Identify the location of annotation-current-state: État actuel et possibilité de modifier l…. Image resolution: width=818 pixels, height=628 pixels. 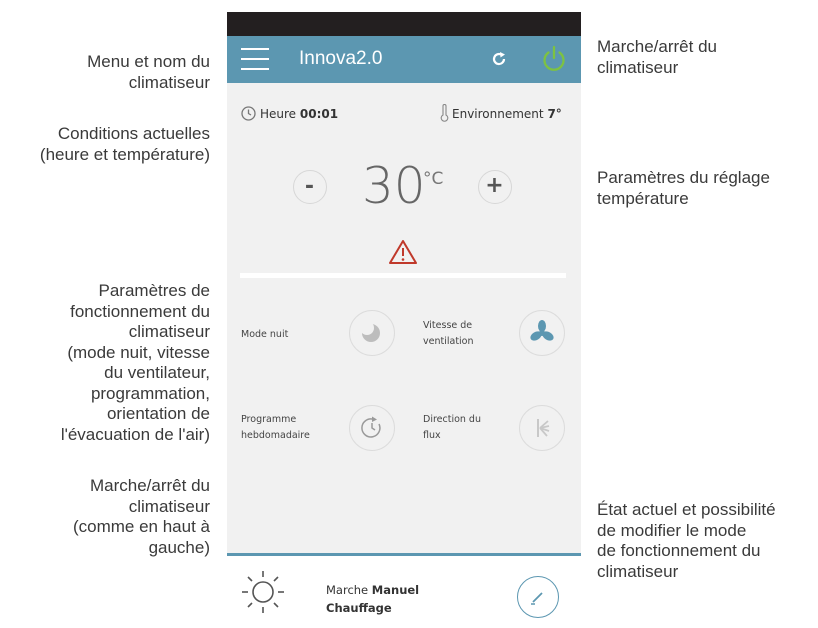
(686, 540).